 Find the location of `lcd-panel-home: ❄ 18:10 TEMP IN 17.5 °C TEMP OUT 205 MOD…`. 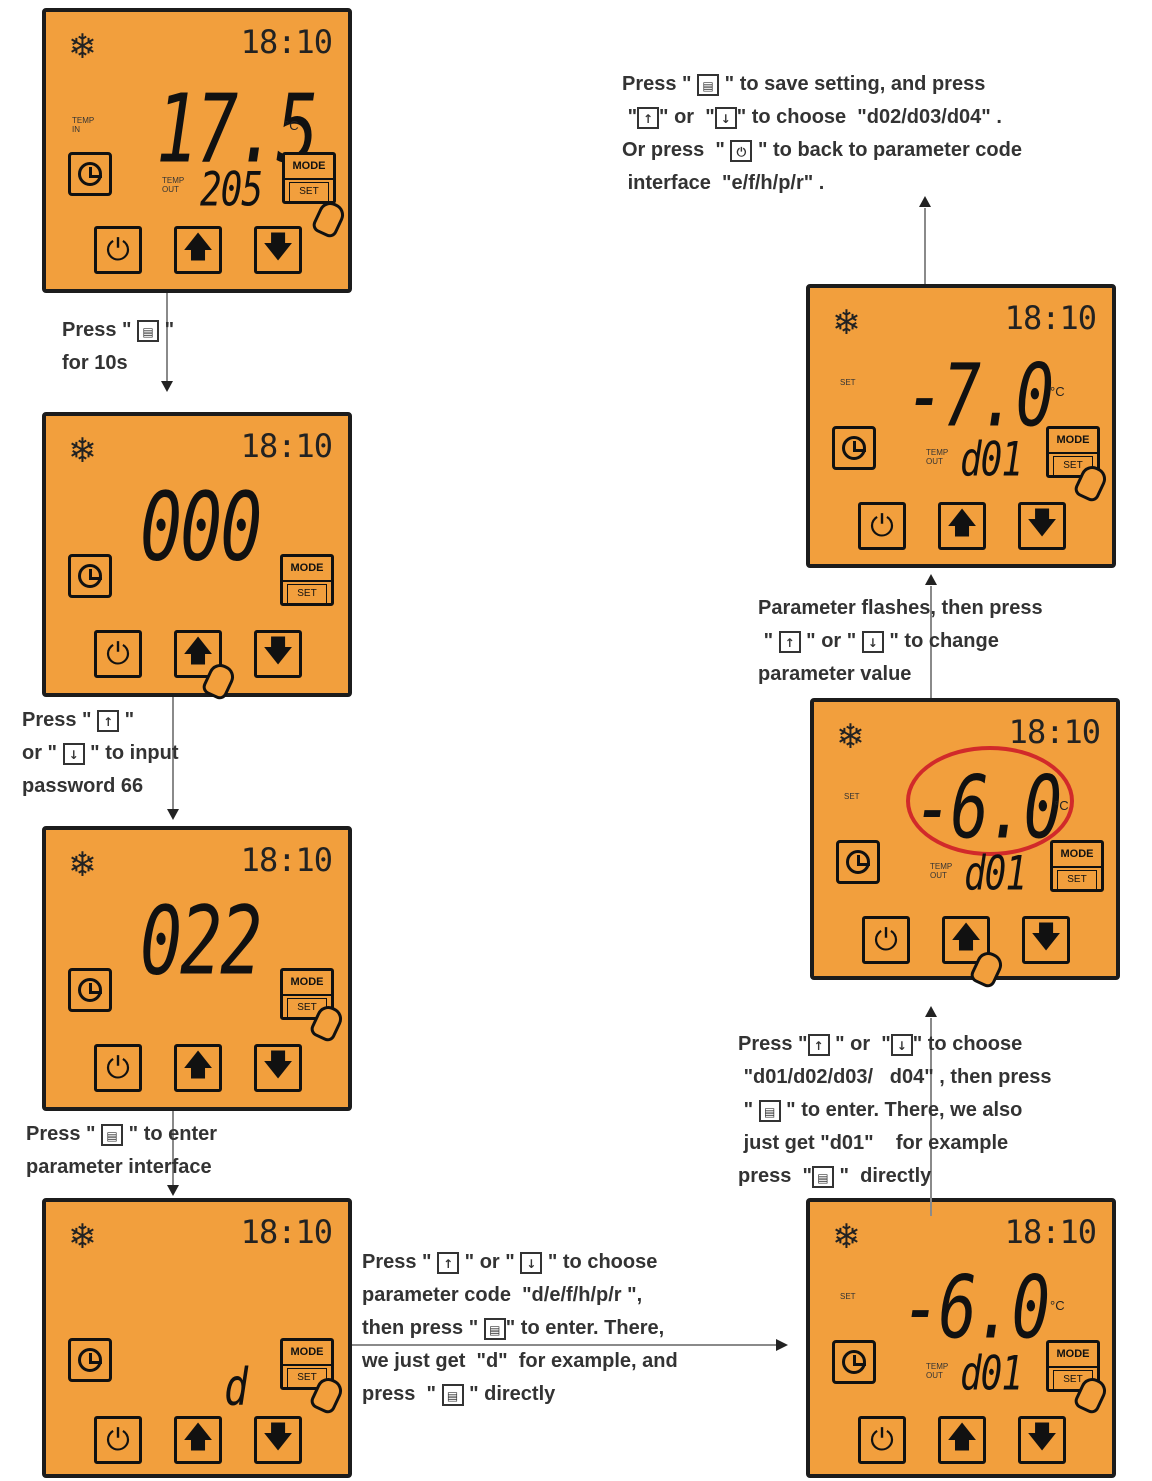

lcd-panel-home: ❄ 18:10 TEMP IN 17.5 °C TEMP OUT 205 MOD… is located at coordinates (197, 150).